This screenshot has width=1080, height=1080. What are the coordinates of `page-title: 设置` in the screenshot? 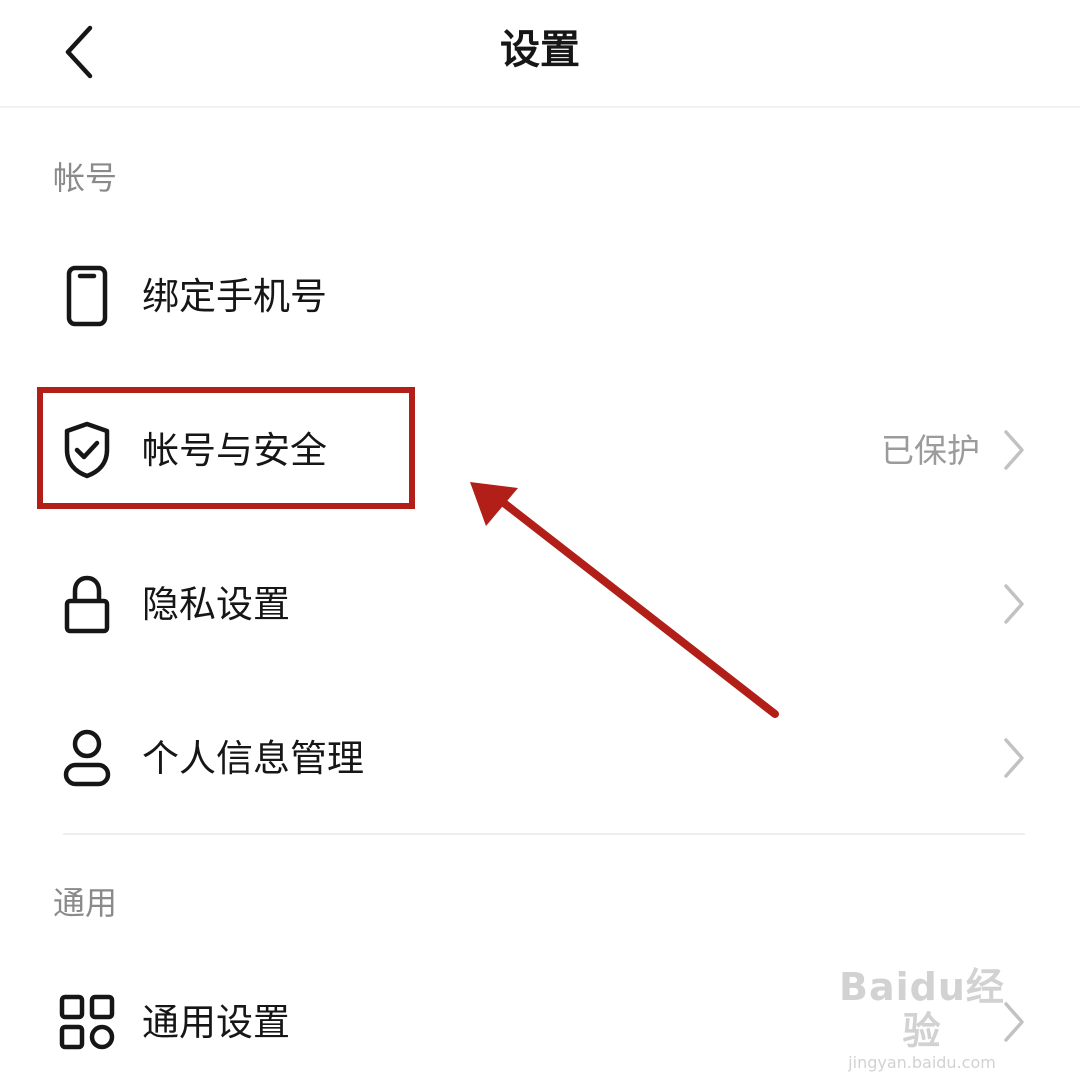 It's located at (540, 50).